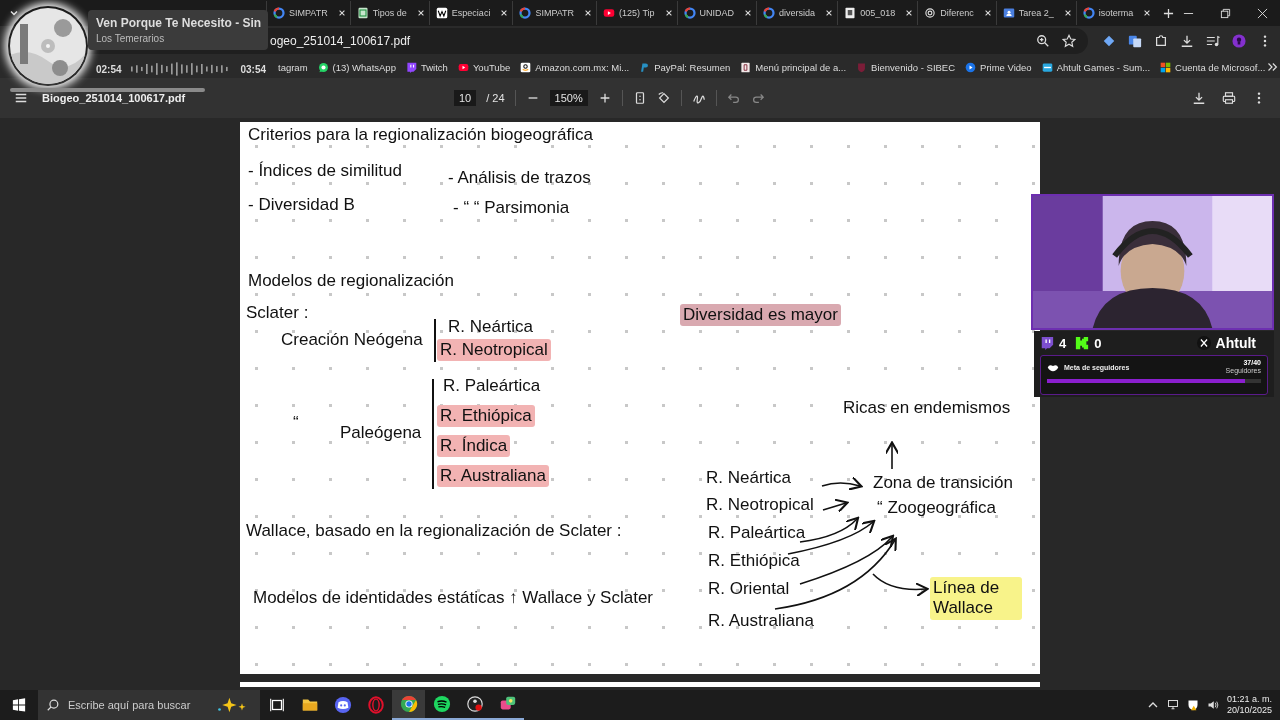  I want to click on handwritten-note: “ Zoogeográfica, so click(937, 508).